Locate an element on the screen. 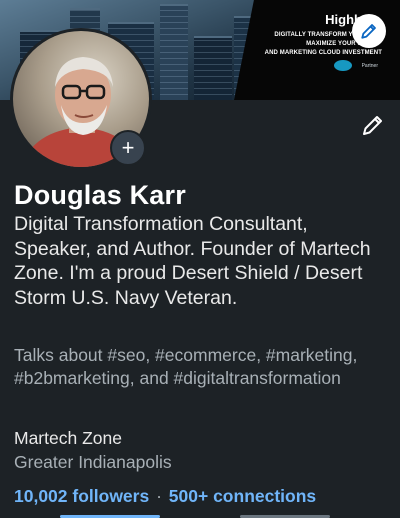  current-company: Martech Zone is located at coordinates (68, 438).